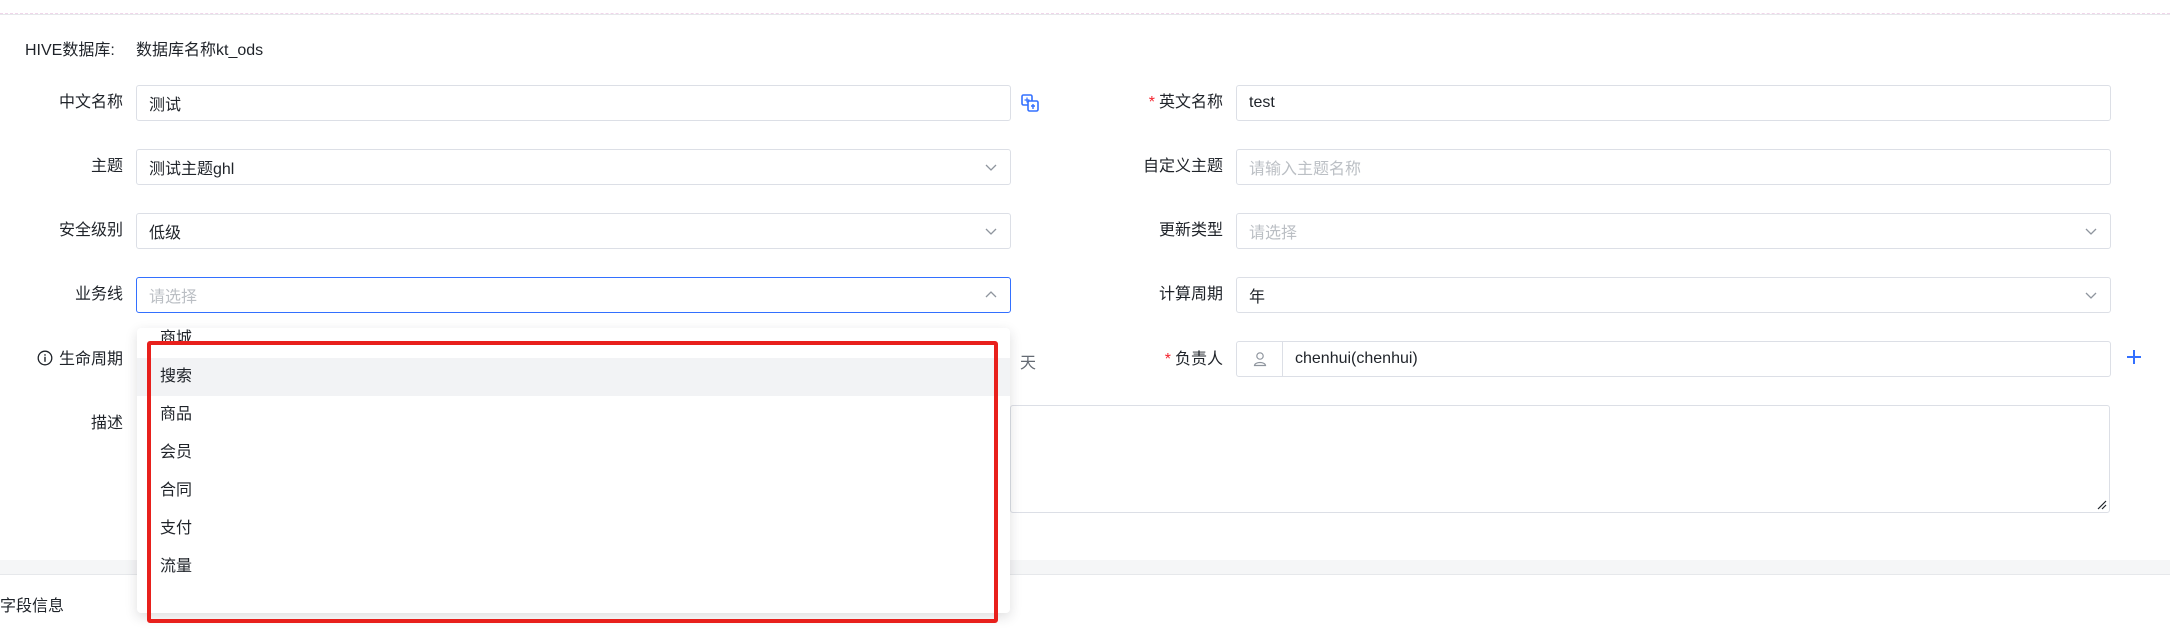 The image size is (2170, 633). Describe the element at coordinates (1190, 230) in the screenshot. I see `update-type-label: 更新类型` at that location.